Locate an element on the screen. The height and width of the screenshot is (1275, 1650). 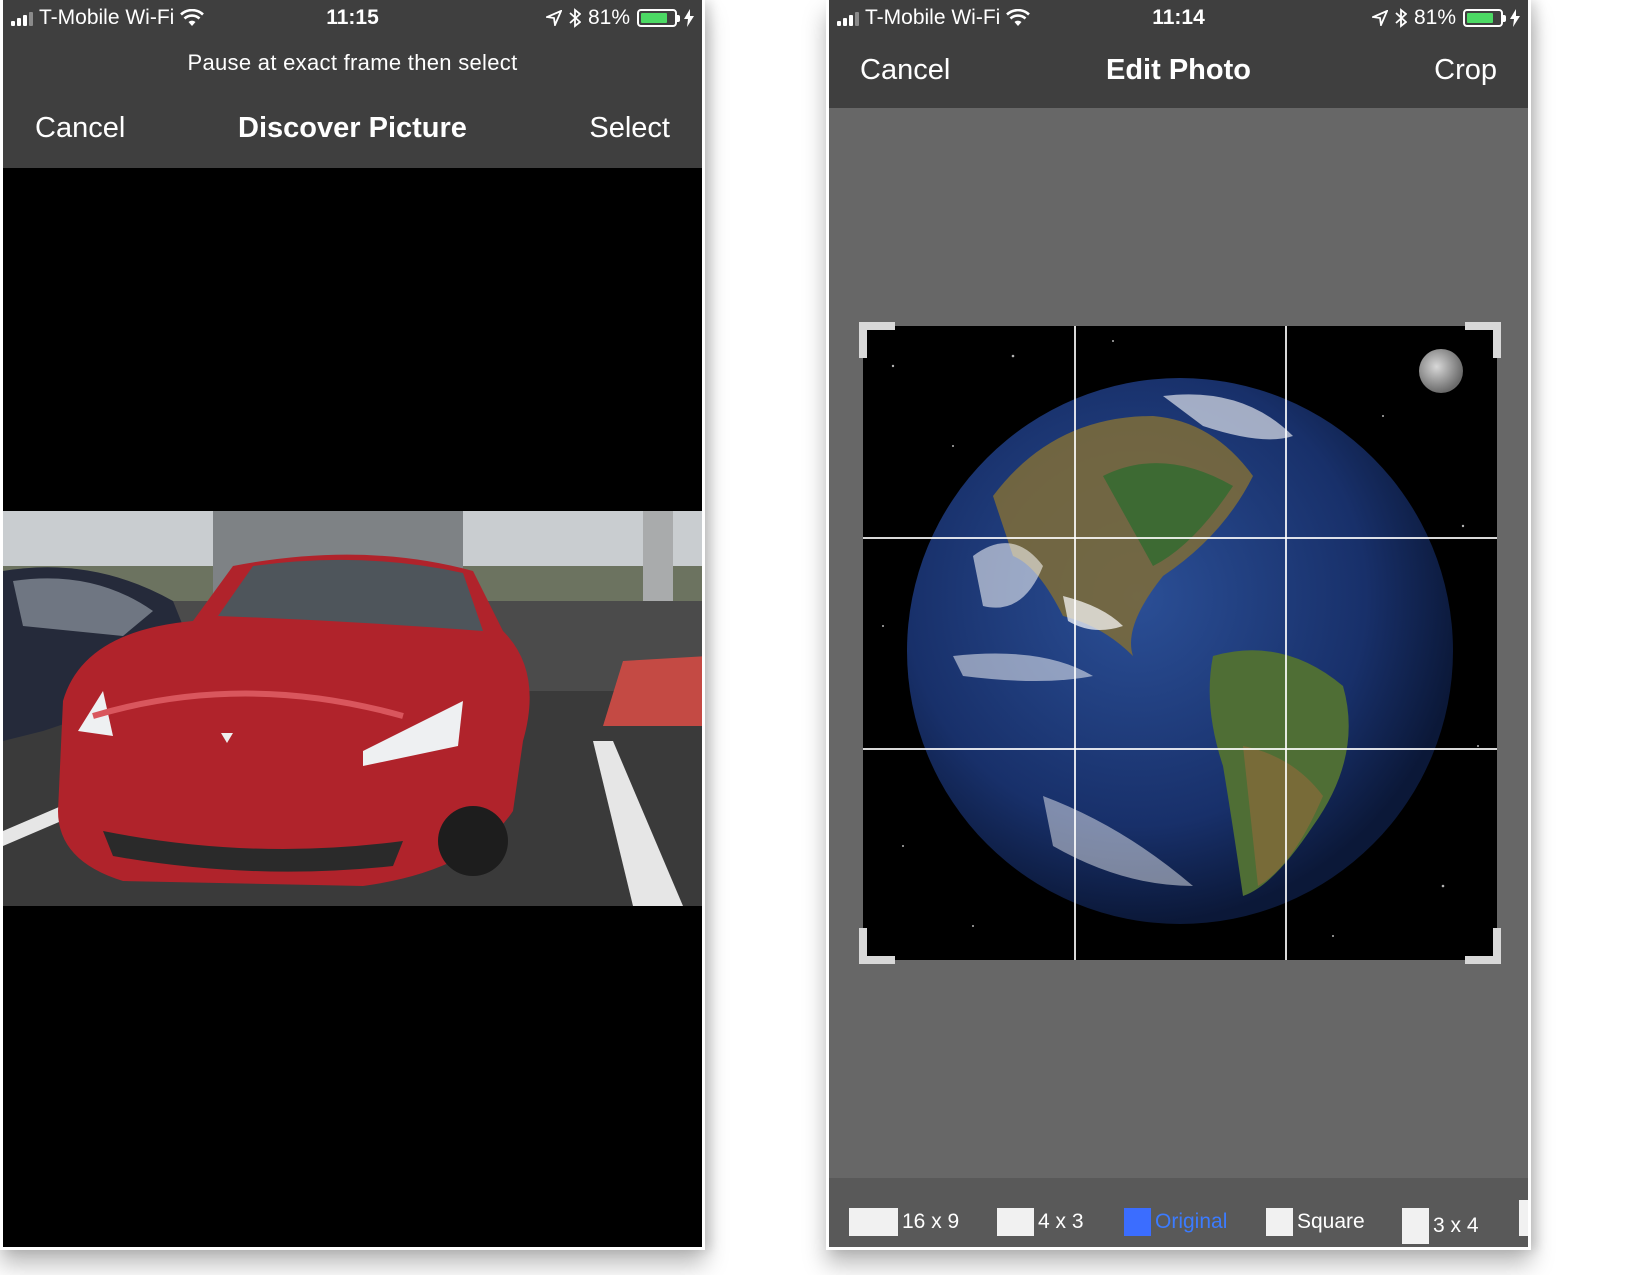
instruction-text: Pause at exact frame then select is located at coordinates (352, 62).